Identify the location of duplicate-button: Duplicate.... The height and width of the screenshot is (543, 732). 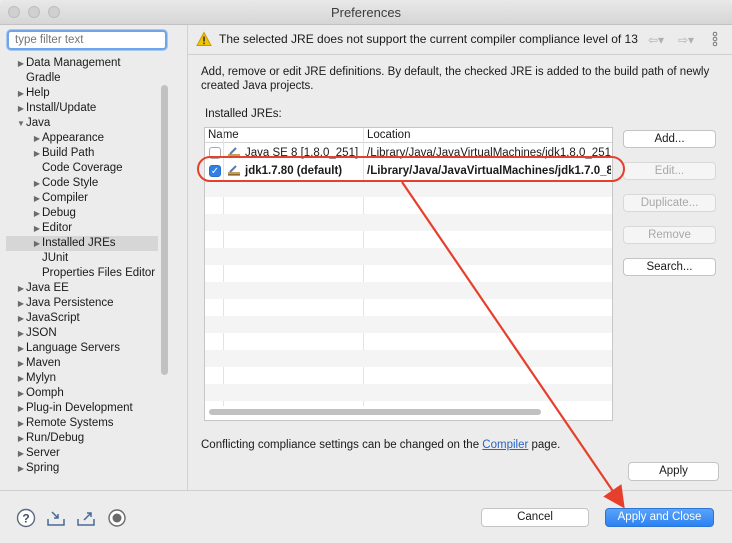
(669, 203).